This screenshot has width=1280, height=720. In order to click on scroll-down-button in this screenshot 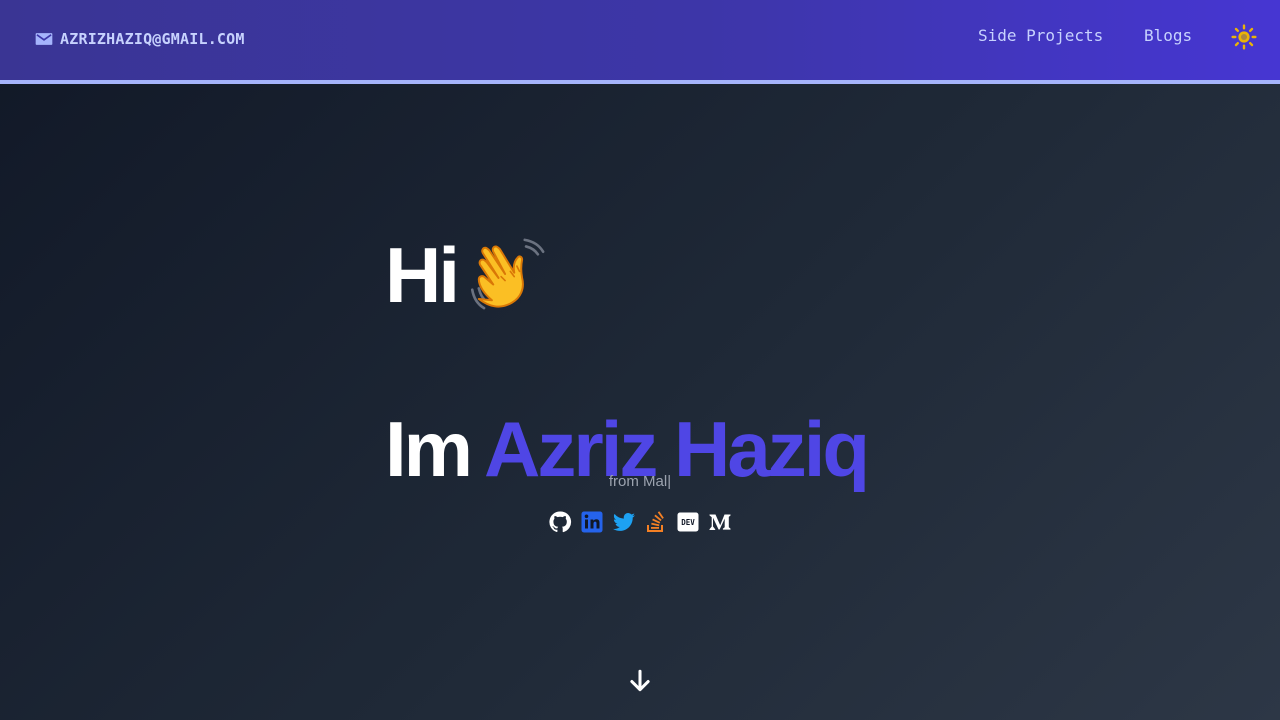, I will do `click(640, 681)`.